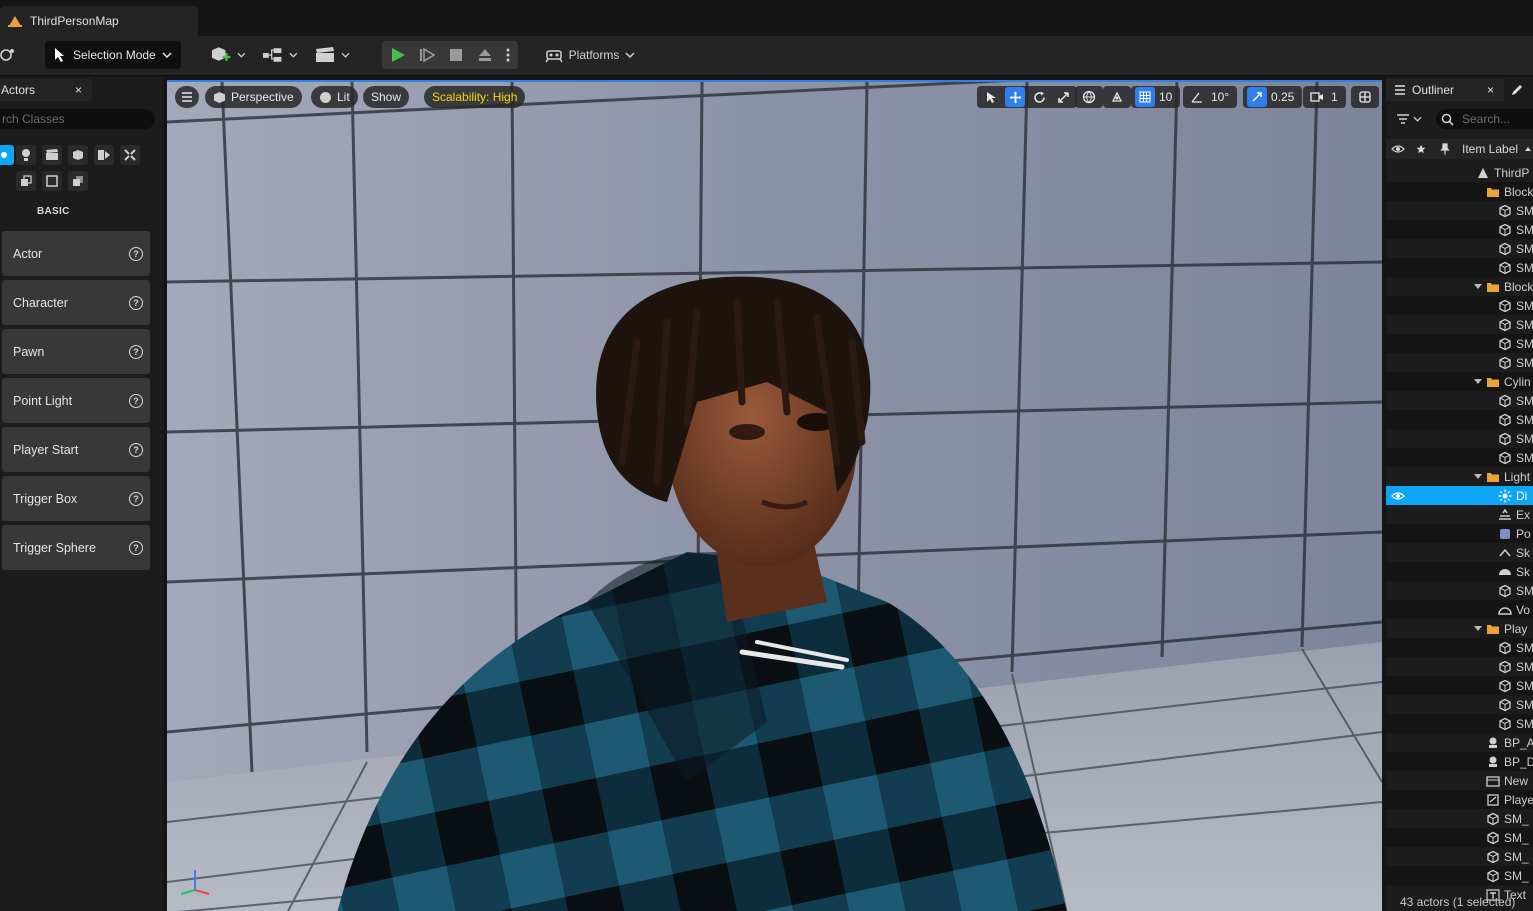  Describe the element at coordinates (77, 119) in the screenshot. I see `search-classes-input: rch Classes` at that location.